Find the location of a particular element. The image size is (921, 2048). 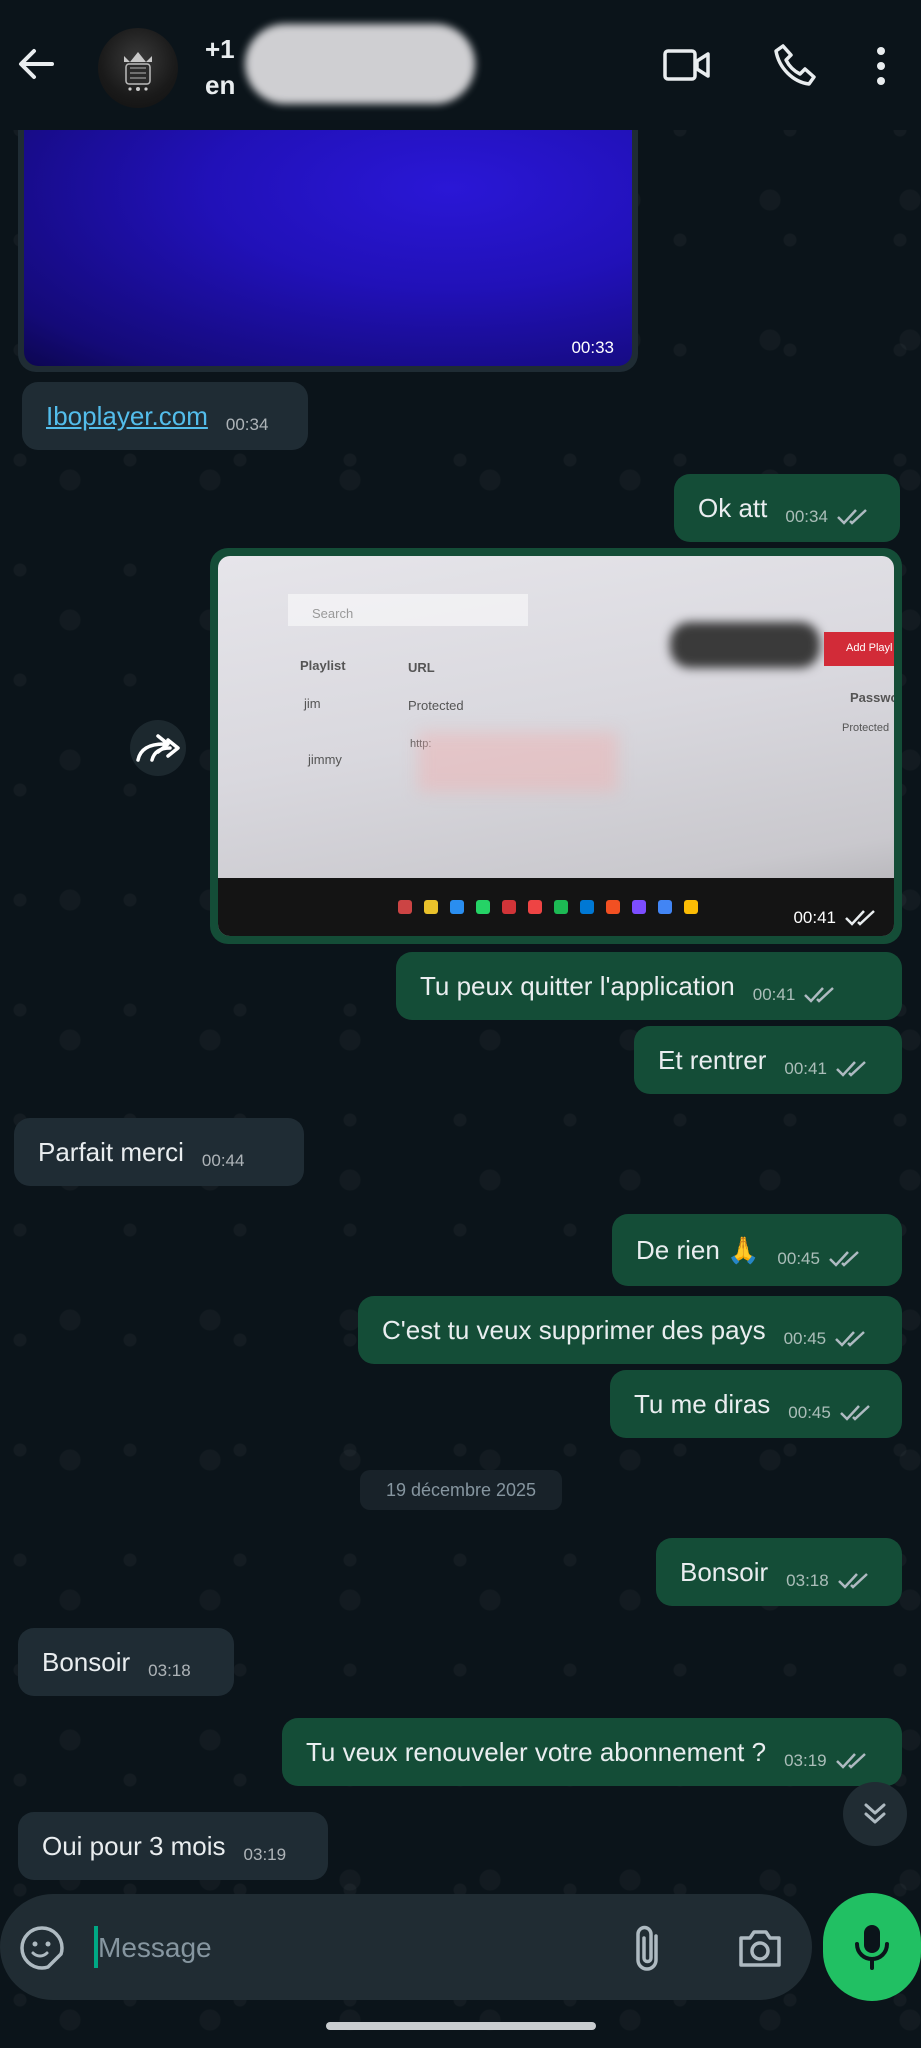

attach-icon is located at coordinates (648, 1950).